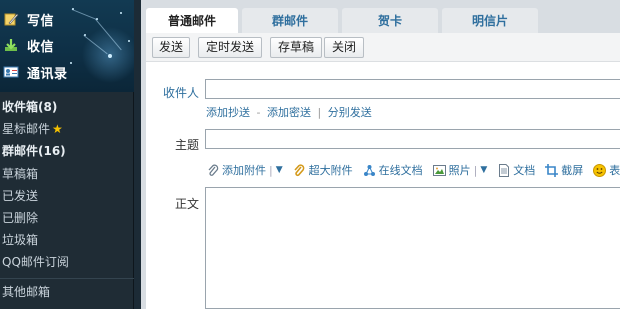 Image resolution: width=620 pixels, height=309 pixels. Describe the element at coordinates (412, 89) in the screenshot. I see `to-input` at that location.